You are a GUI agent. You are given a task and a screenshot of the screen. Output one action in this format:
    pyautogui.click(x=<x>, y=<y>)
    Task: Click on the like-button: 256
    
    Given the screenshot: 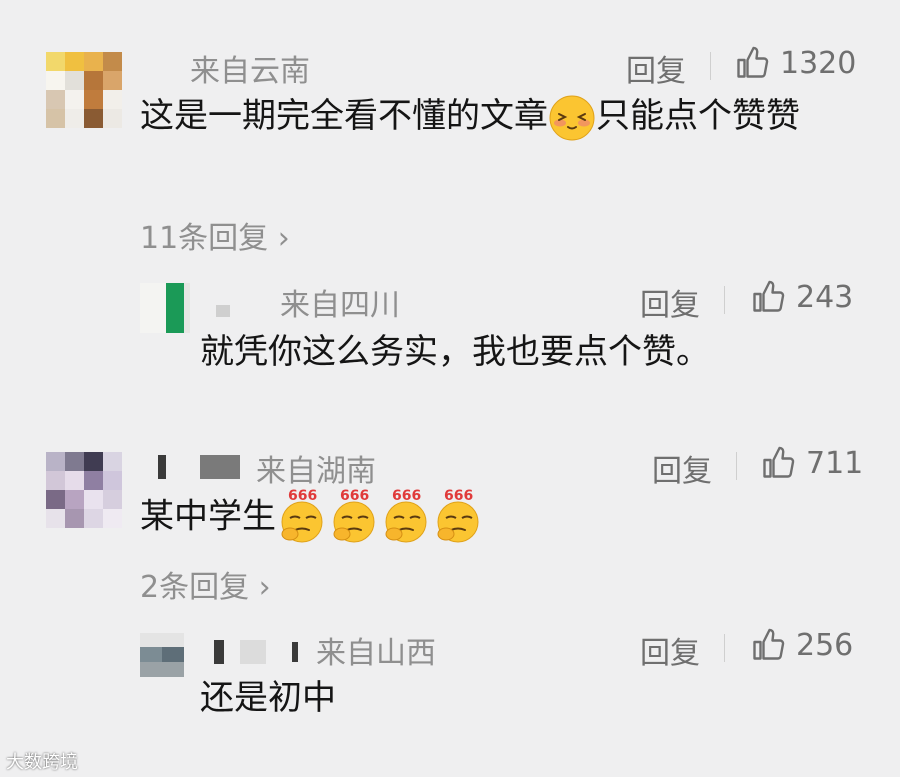 What is the action you would take?
    pyautogui.click(x=801, y=645)
    